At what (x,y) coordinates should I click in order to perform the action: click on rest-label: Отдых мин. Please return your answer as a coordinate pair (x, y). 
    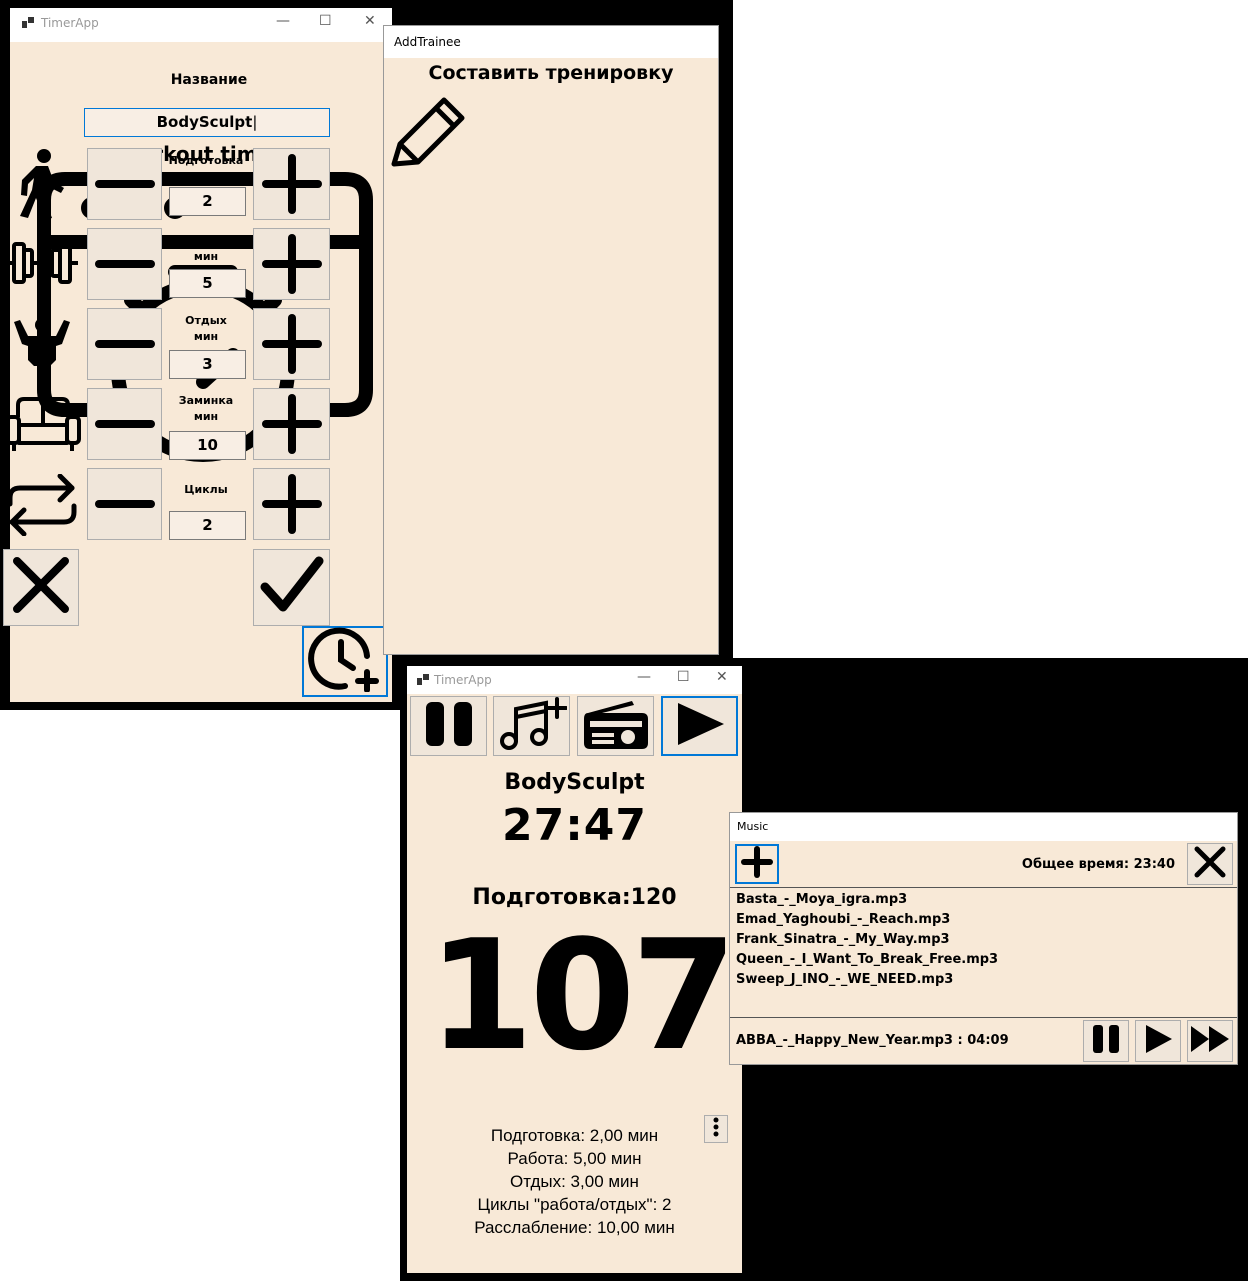
    Looking at the image, I should click on (206, 328).